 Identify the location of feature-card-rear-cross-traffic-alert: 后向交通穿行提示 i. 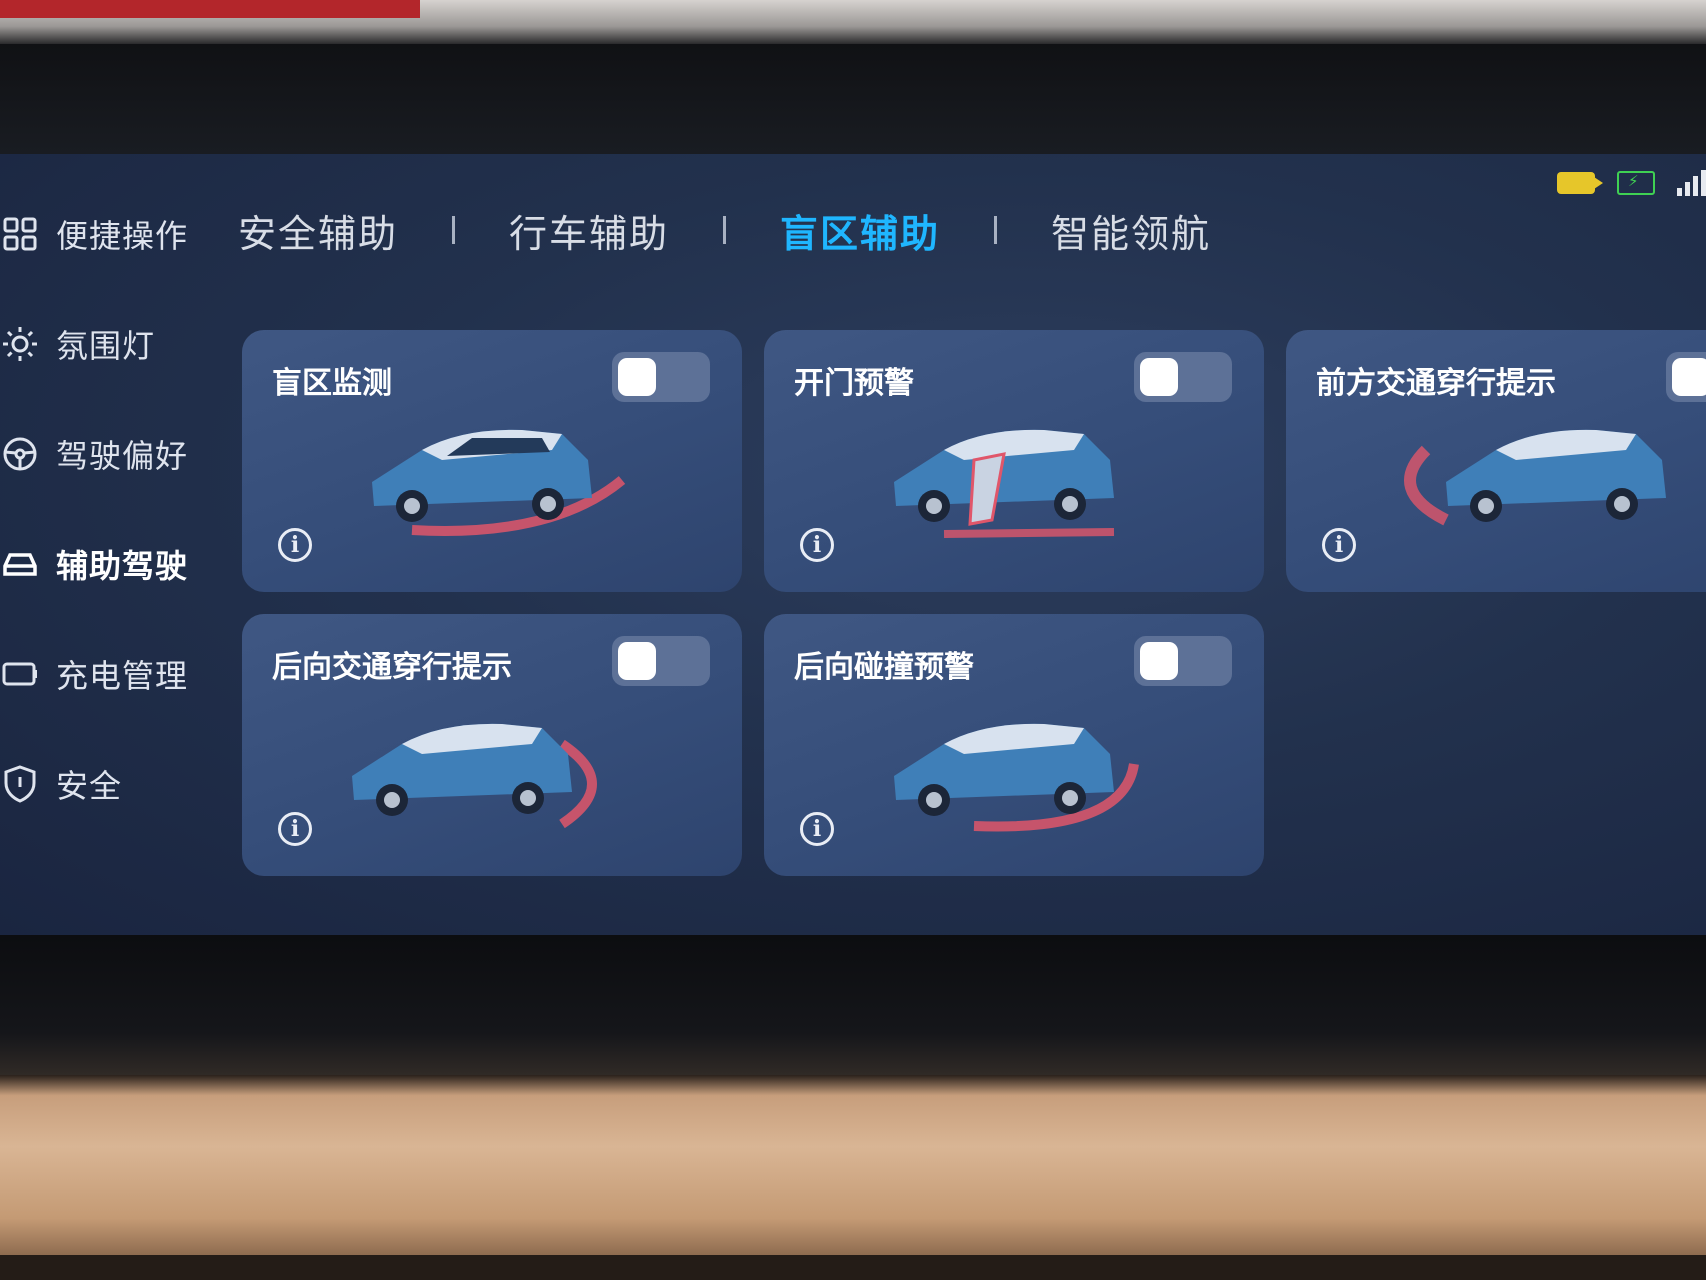
(492, 745).